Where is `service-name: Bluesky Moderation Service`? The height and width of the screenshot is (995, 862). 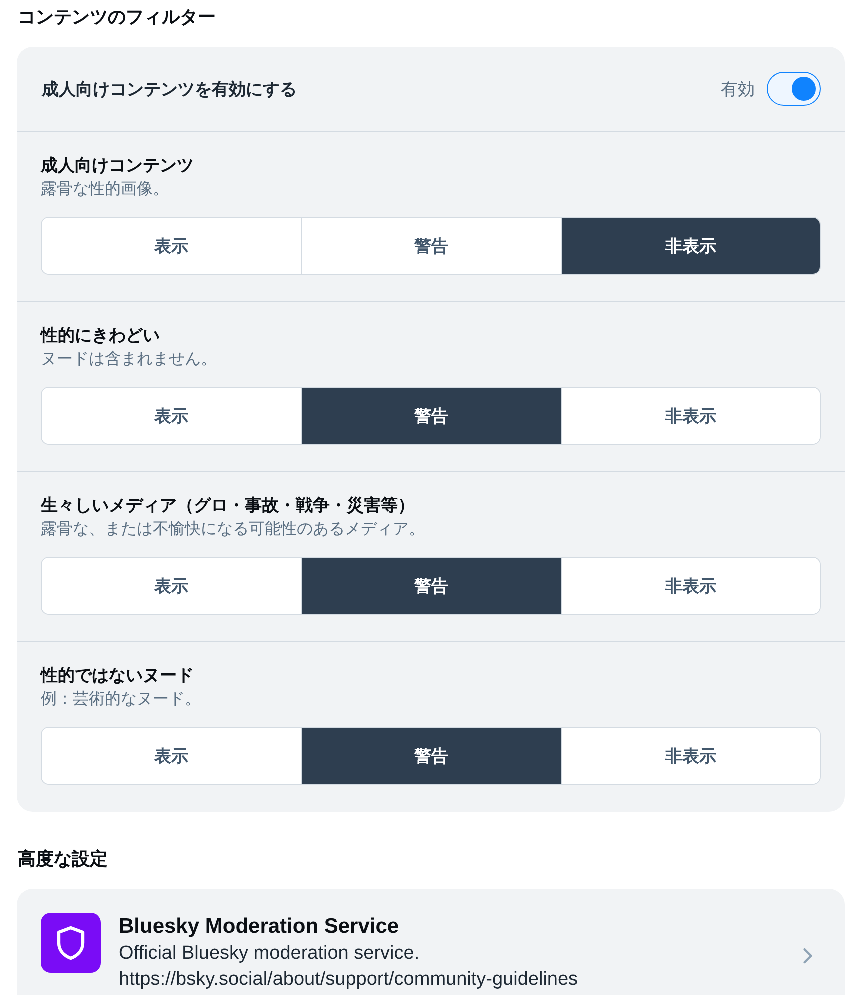
service-name: Bluesky Moderation Service is located at coordinates (259, 927).